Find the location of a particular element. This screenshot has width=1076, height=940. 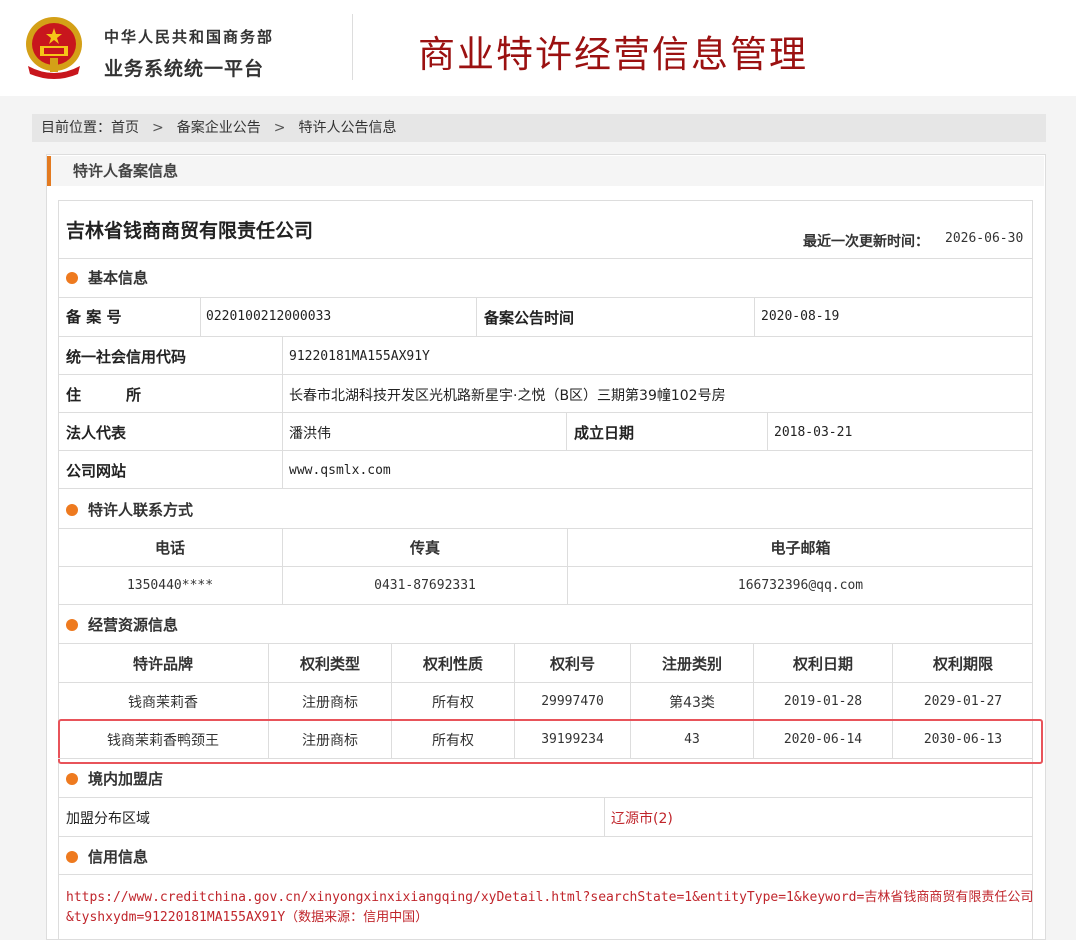

panel-title: 特许人备案信息 is located at coordinates (545, 171).